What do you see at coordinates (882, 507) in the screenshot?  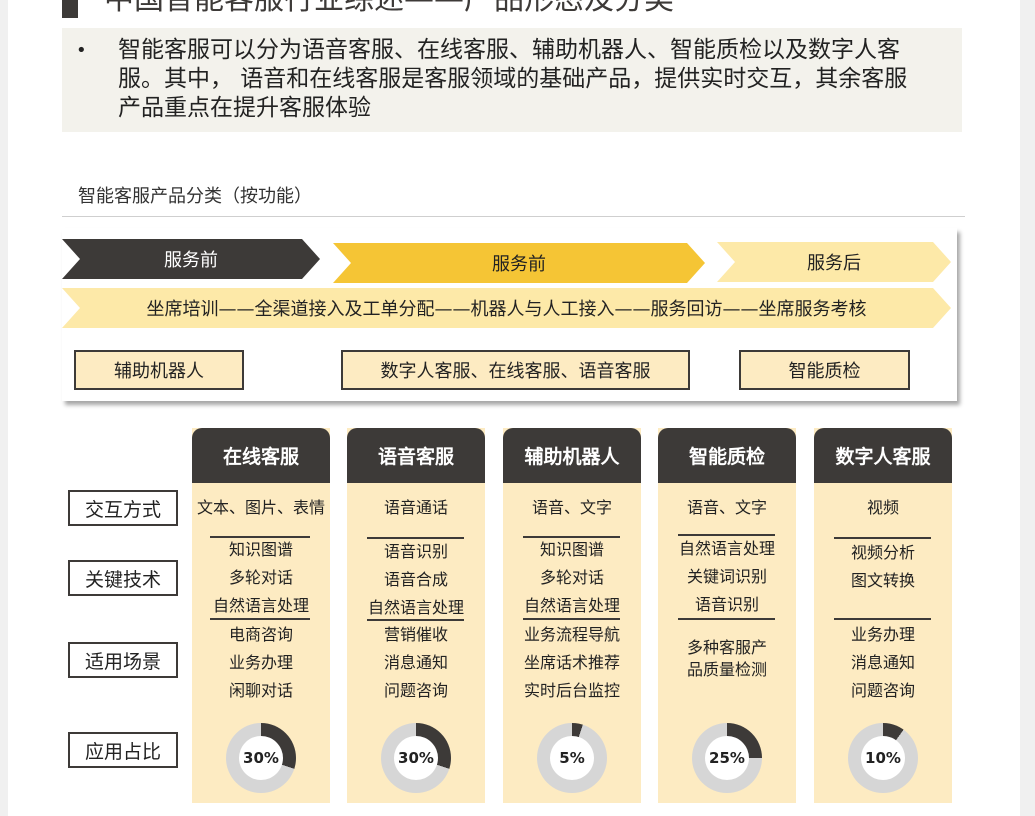 I see `interaction-value: 视频` at bounding box center [882, 507].